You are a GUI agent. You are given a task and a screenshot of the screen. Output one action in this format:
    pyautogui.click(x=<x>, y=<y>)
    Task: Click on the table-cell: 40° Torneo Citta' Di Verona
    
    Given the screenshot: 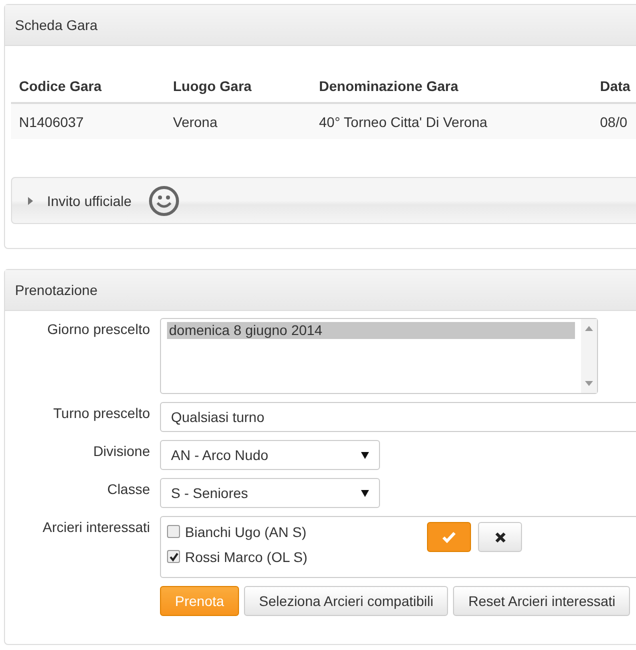 What is the action you would take?
    pyautogui.click(x=451, y=121)
    